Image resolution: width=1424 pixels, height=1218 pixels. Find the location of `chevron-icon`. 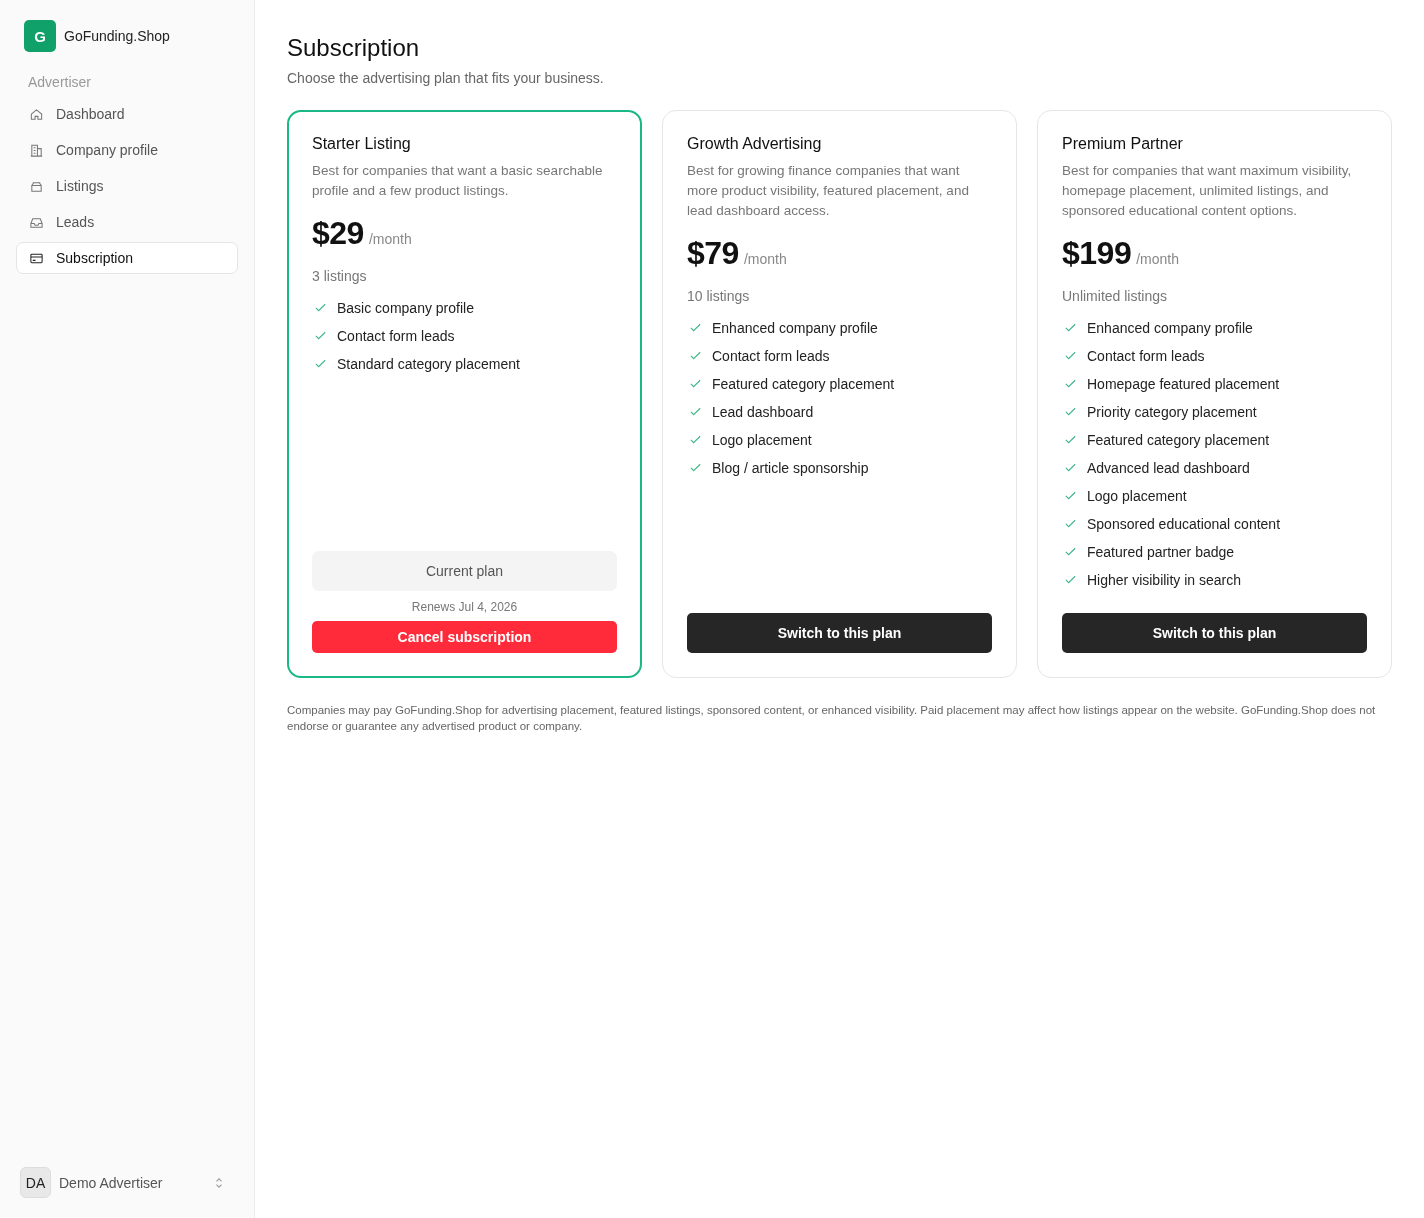

chevron-icon is located at coordinates (219, 1182).